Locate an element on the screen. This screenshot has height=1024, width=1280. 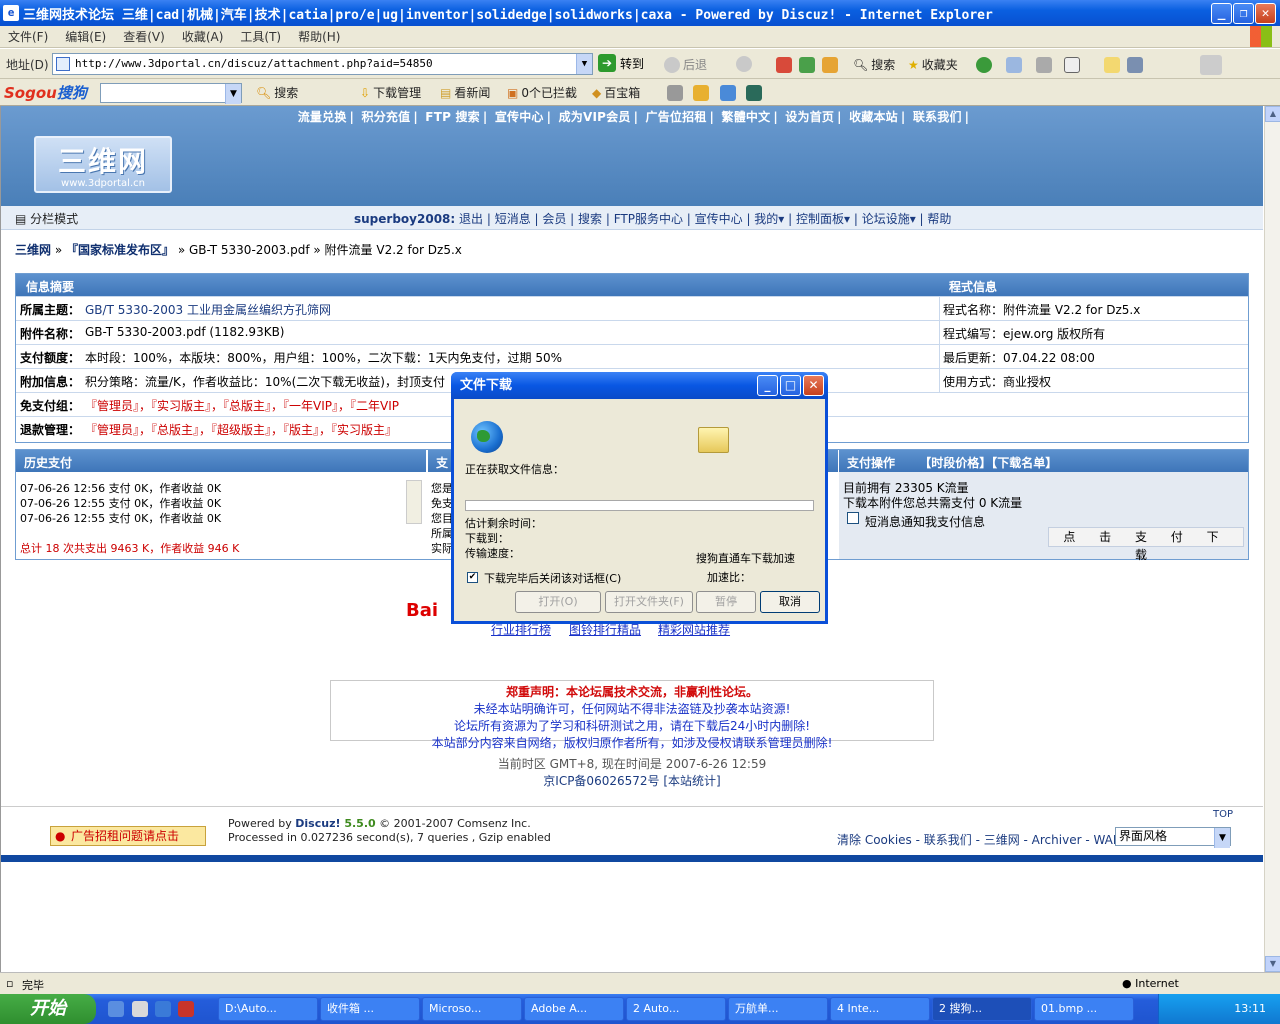
download-manager-button: ⇩ 下载管理 is located at coordinates (390, 92).